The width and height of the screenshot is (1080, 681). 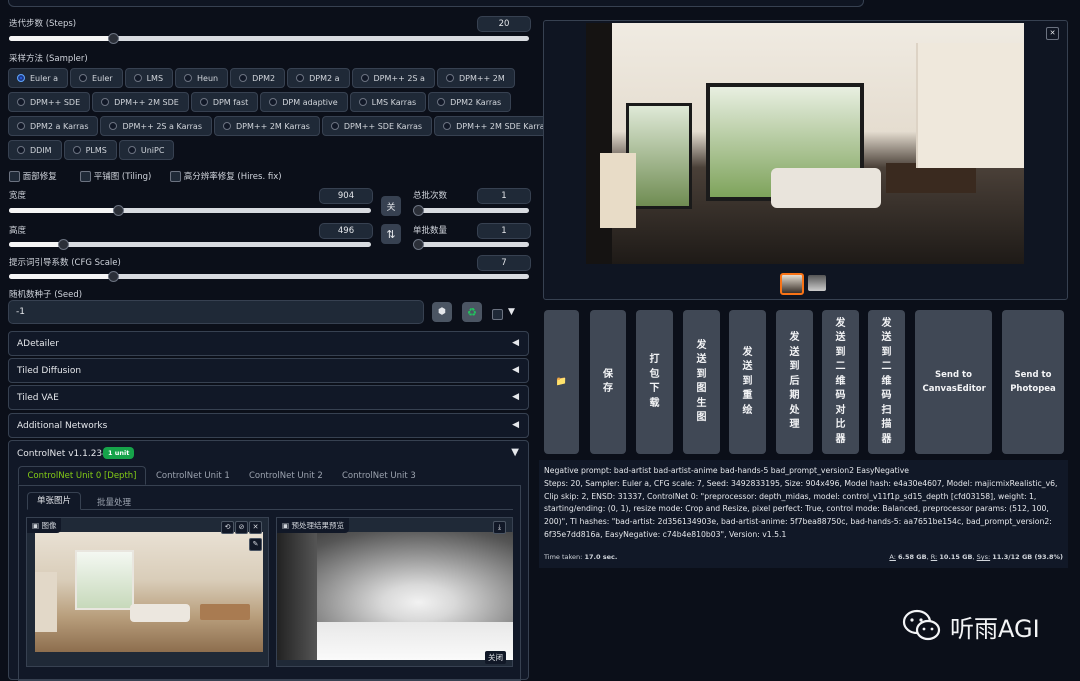 I want to click on sampler-option: DPM fast, so click(x=224, y=102).